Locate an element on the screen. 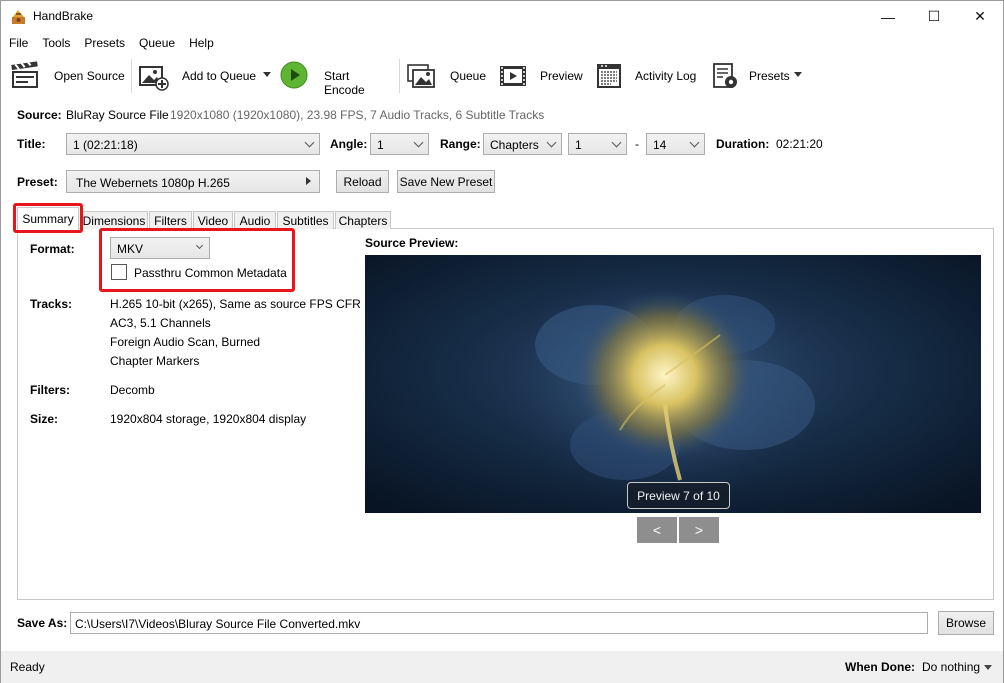  reload-button: Reload is located at coordinates (362, 181).